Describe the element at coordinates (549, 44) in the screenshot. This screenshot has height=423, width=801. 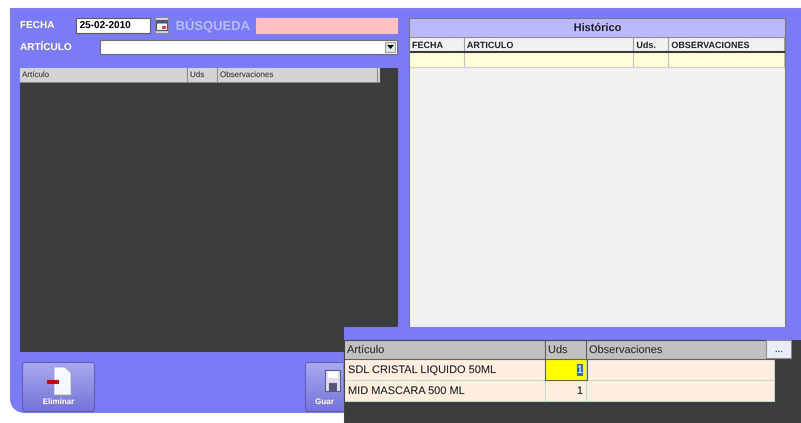
I see `column-header: ARTICULO` at that location.